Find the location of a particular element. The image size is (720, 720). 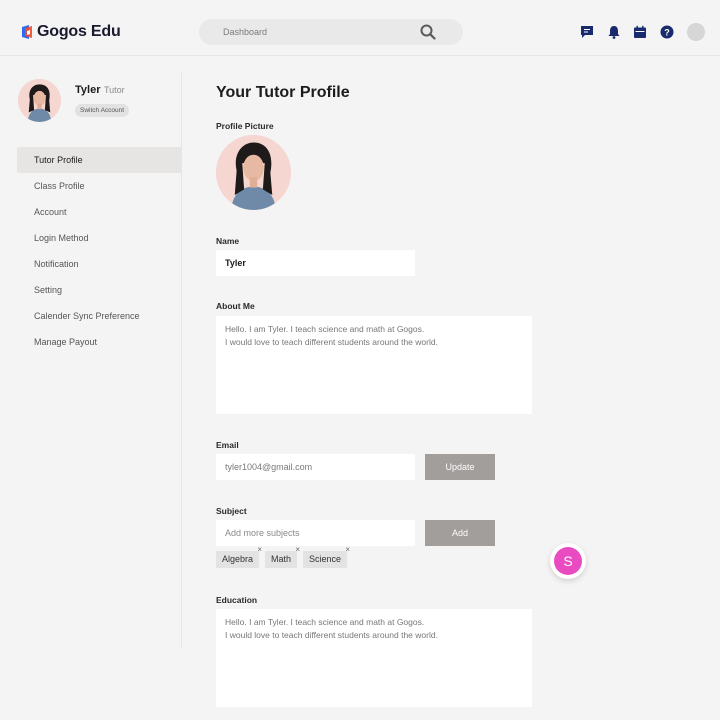

sidebar-item-setting: Setting is located at coordinates (99, 290).